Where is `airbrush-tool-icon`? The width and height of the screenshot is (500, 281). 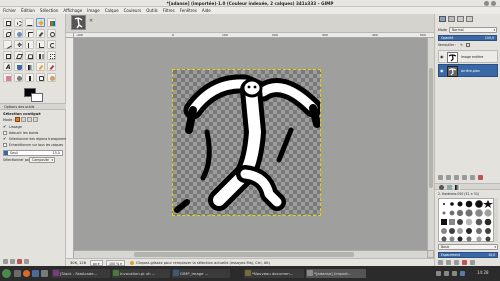
airbrush-tool-icon is located at coordinates (18, 77).